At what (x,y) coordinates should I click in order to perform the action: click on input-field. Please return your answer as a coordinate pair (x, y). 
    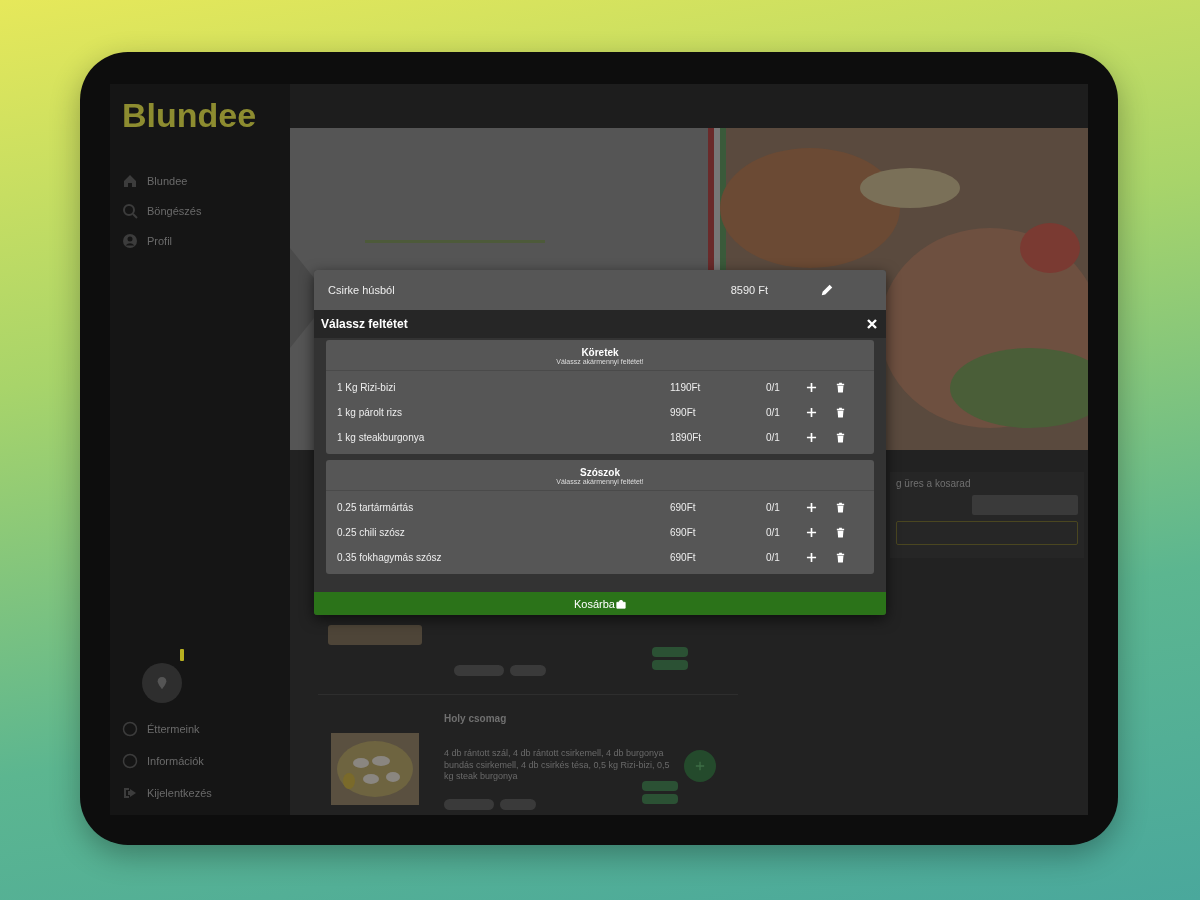
    Looking at the image, I should click on (987, 533).